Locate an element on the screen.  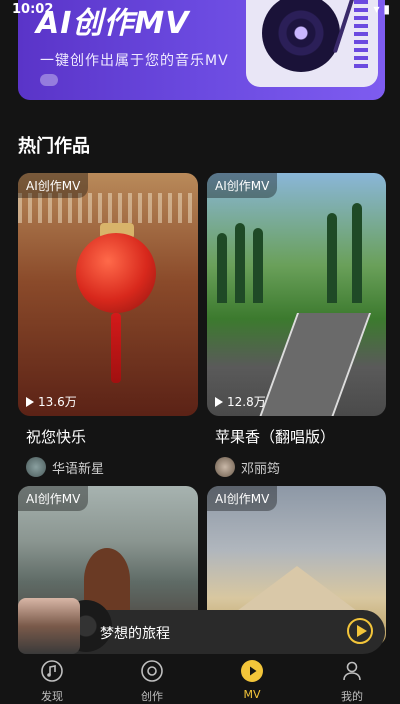
mini-player: 梦想的旅程 is located at coordinates (201, 626).